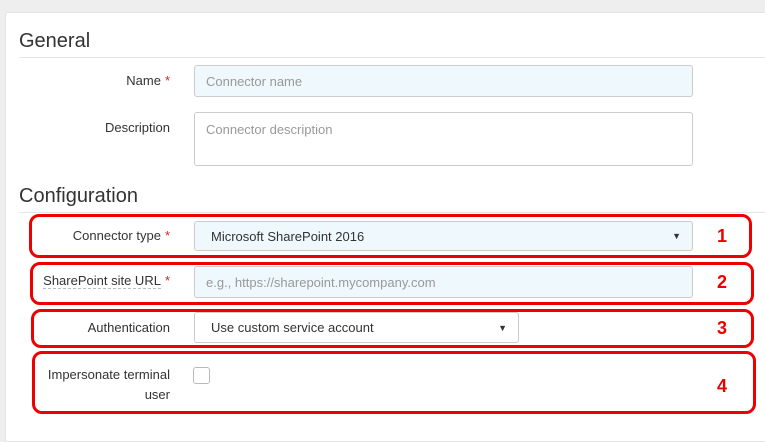  Describe the element at coordinates (55, 41) in the screenshot. I see `section-heading-general: General` at that location.